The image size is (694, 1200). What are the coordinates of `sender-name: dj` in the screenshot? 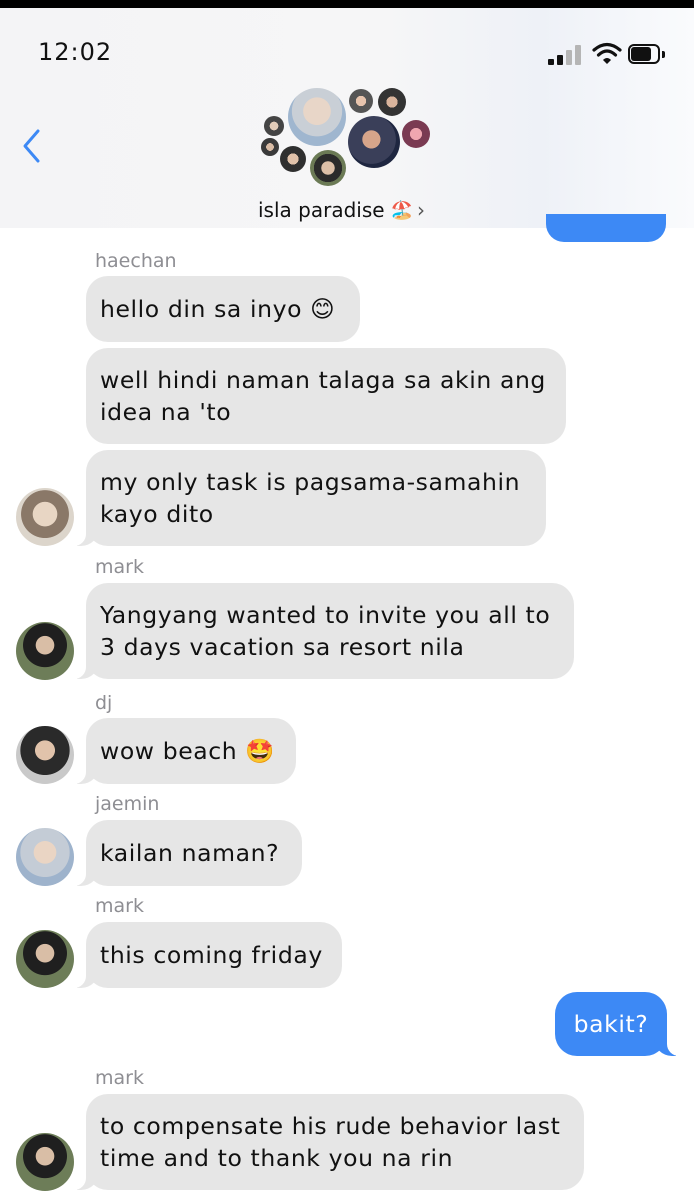 It's located at (104, 703).